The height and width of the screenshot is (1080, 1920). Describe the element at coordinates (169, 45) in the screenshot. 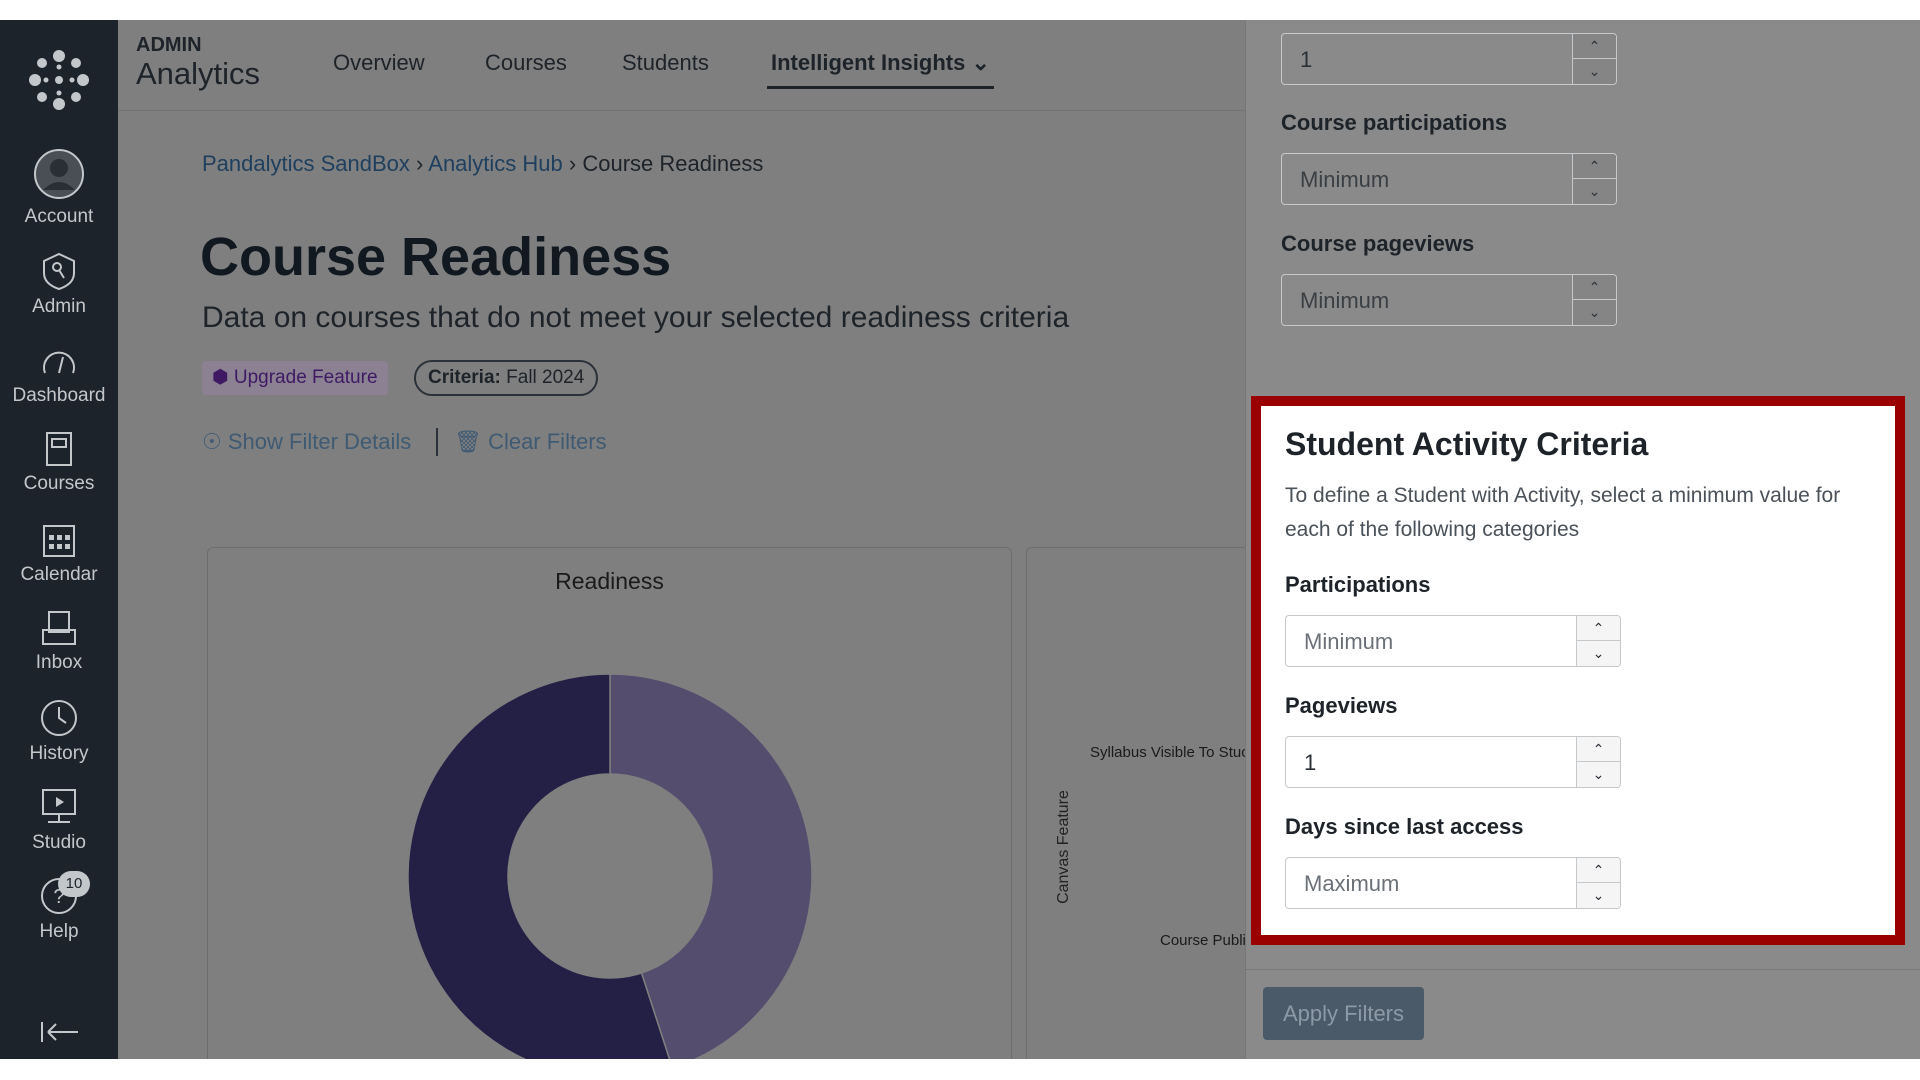

I see `app-eyebrow: ADMIN` at that location.